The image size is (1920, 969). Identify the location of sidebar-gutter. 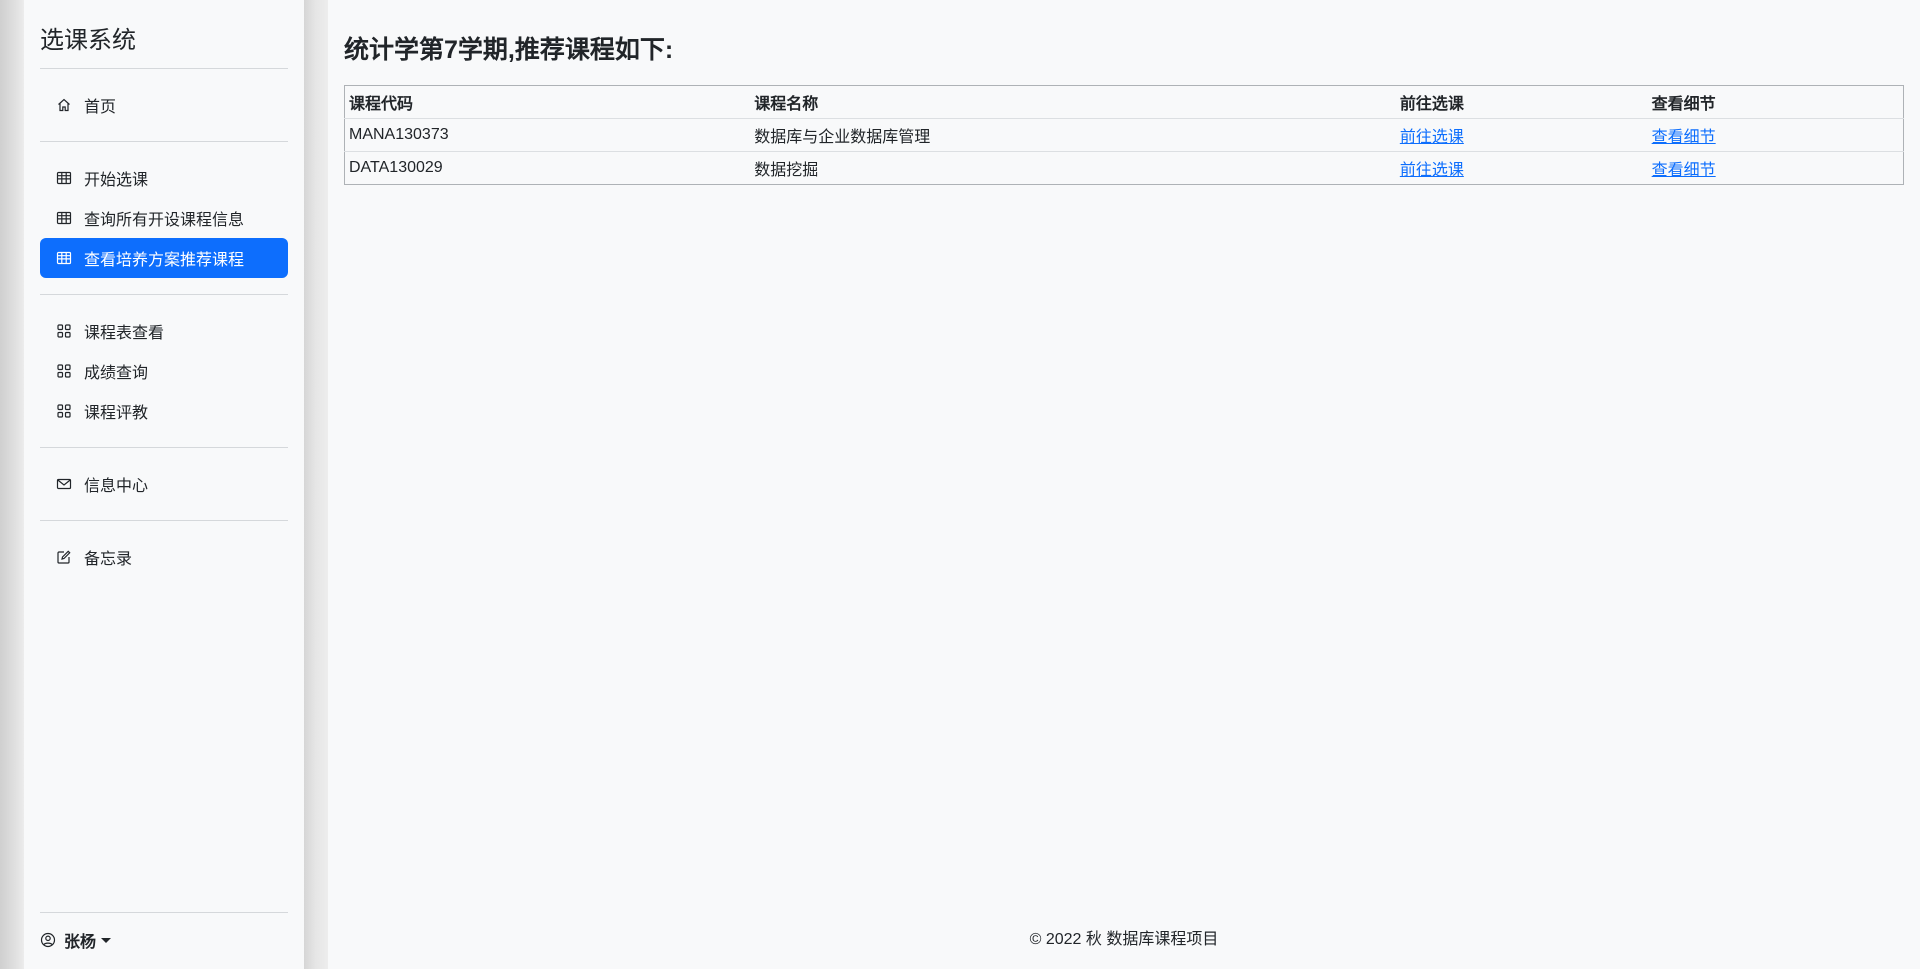
(316, 484).